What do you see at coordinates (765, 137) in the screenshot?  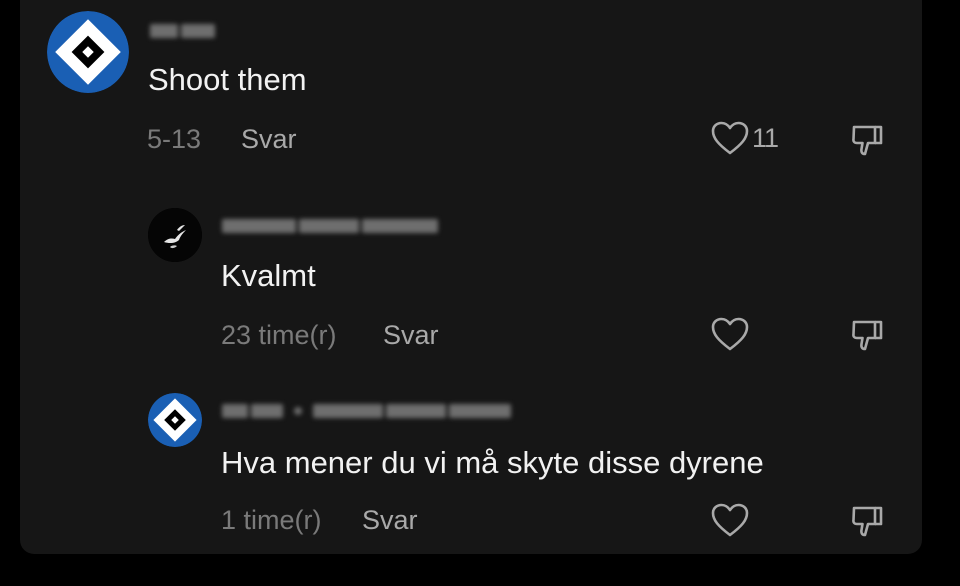 I see `like-count: 11` at bounding box center [765, 137].